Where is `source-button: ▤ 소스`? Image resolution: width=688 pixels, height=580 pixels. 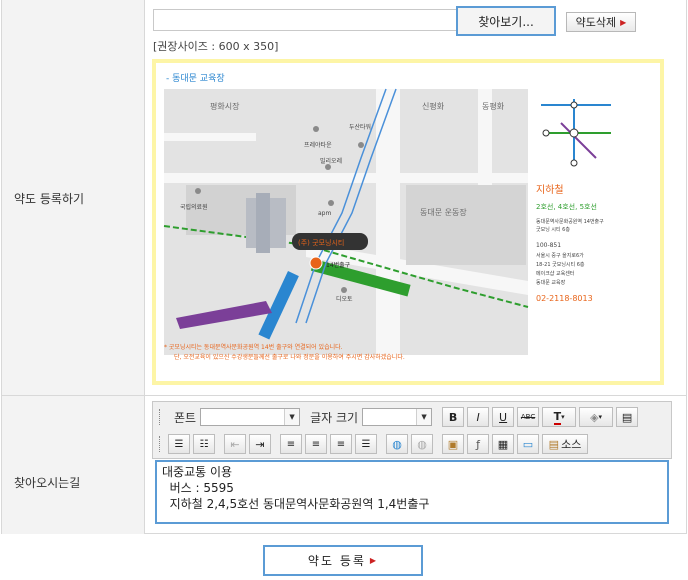
source-button: ▤ 소스 is located at coordinates (565, 444).